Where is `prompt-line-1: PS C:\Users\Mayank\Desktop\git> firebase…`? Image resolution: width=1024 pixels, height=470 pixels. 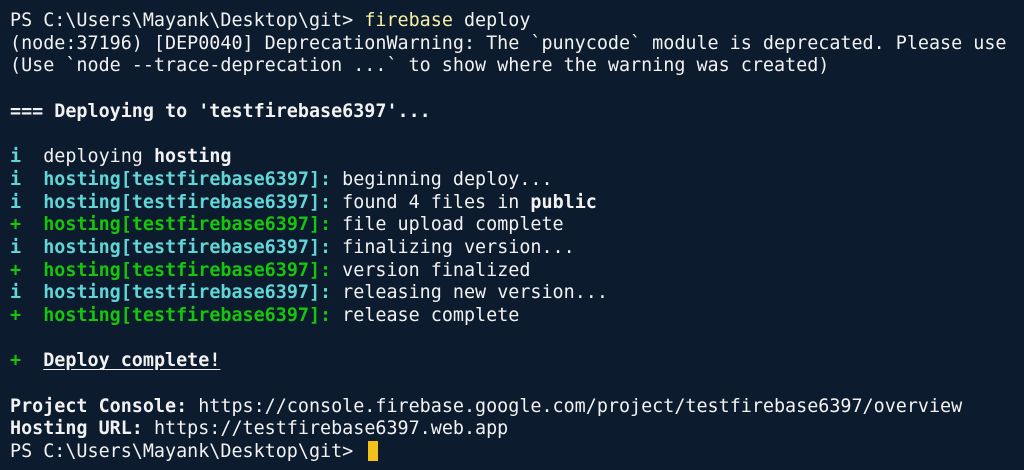
prompt-line-1: PS C:\Users\Mayank\Desktop\git> firebase… is located at coordinates (517, 21).